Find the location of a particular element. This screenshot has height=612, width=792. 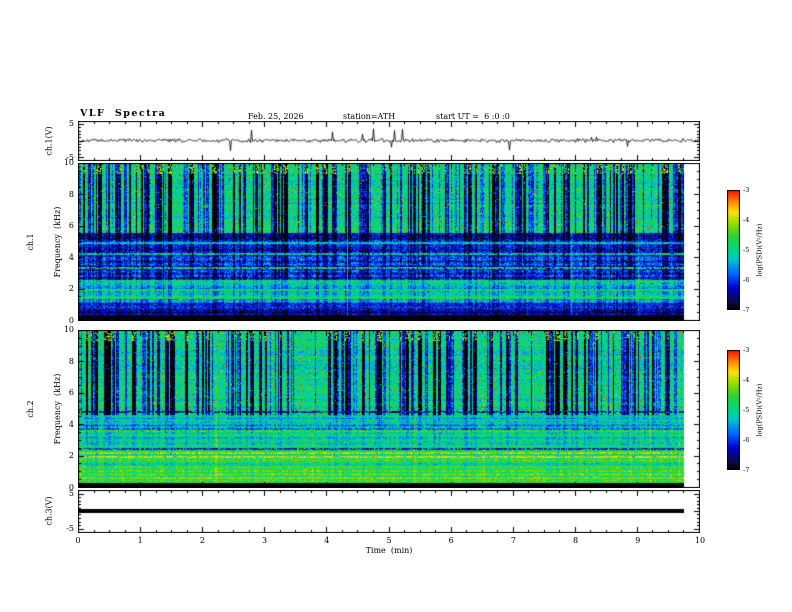

colorbar2-label: log(PSD)(V²/Hz) is located at coordinates (759, 410).